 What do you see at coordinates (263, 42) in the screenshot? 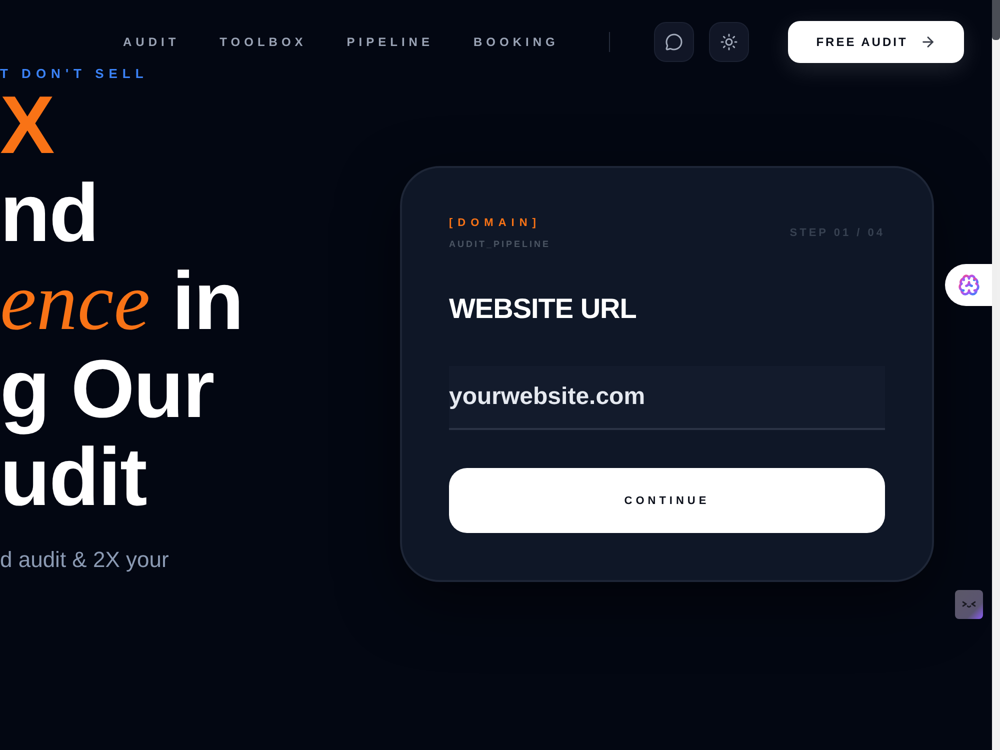
I see `nav-link: TOOLBOX` at bounding box center [263, 42].